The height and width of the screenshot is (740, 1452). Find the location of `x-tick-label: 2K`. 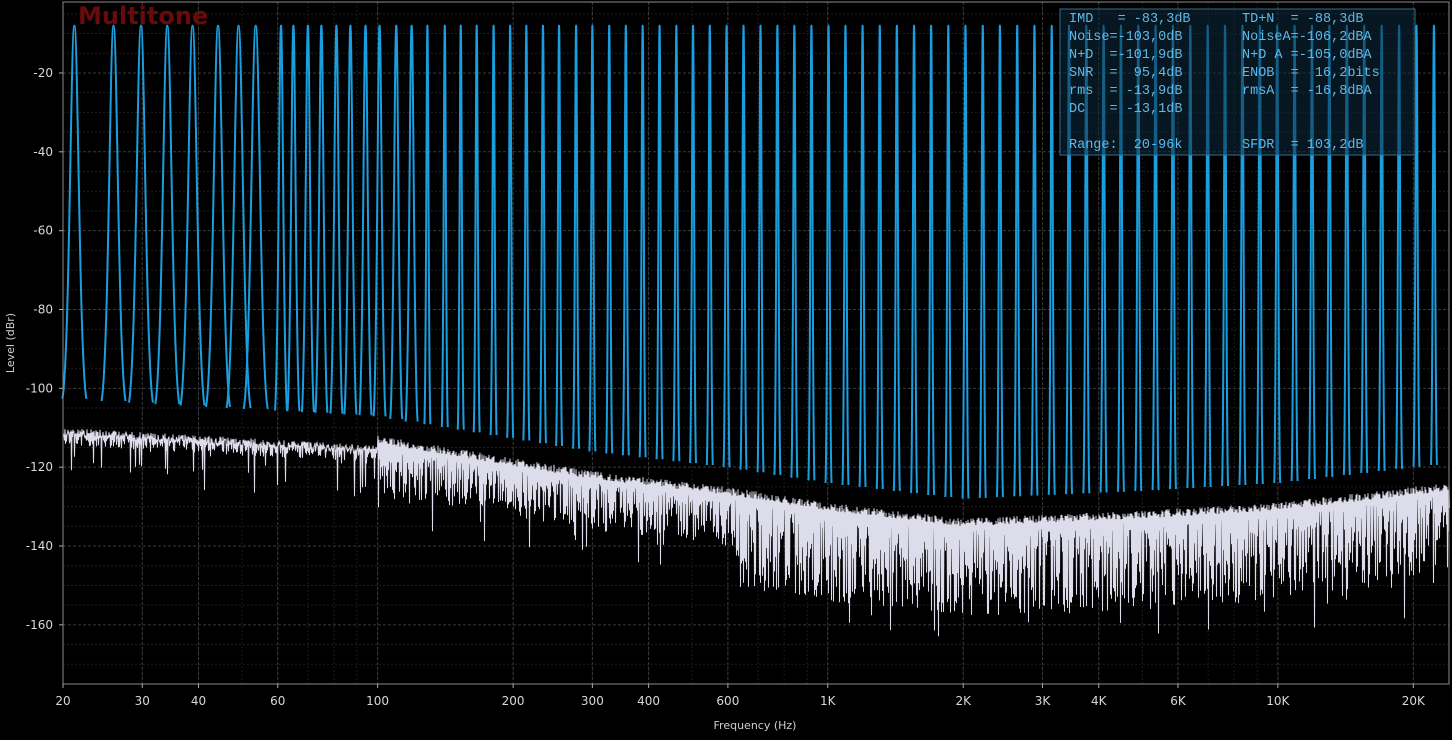

x-tick-label: 2K is located at coordinates (963, 701).